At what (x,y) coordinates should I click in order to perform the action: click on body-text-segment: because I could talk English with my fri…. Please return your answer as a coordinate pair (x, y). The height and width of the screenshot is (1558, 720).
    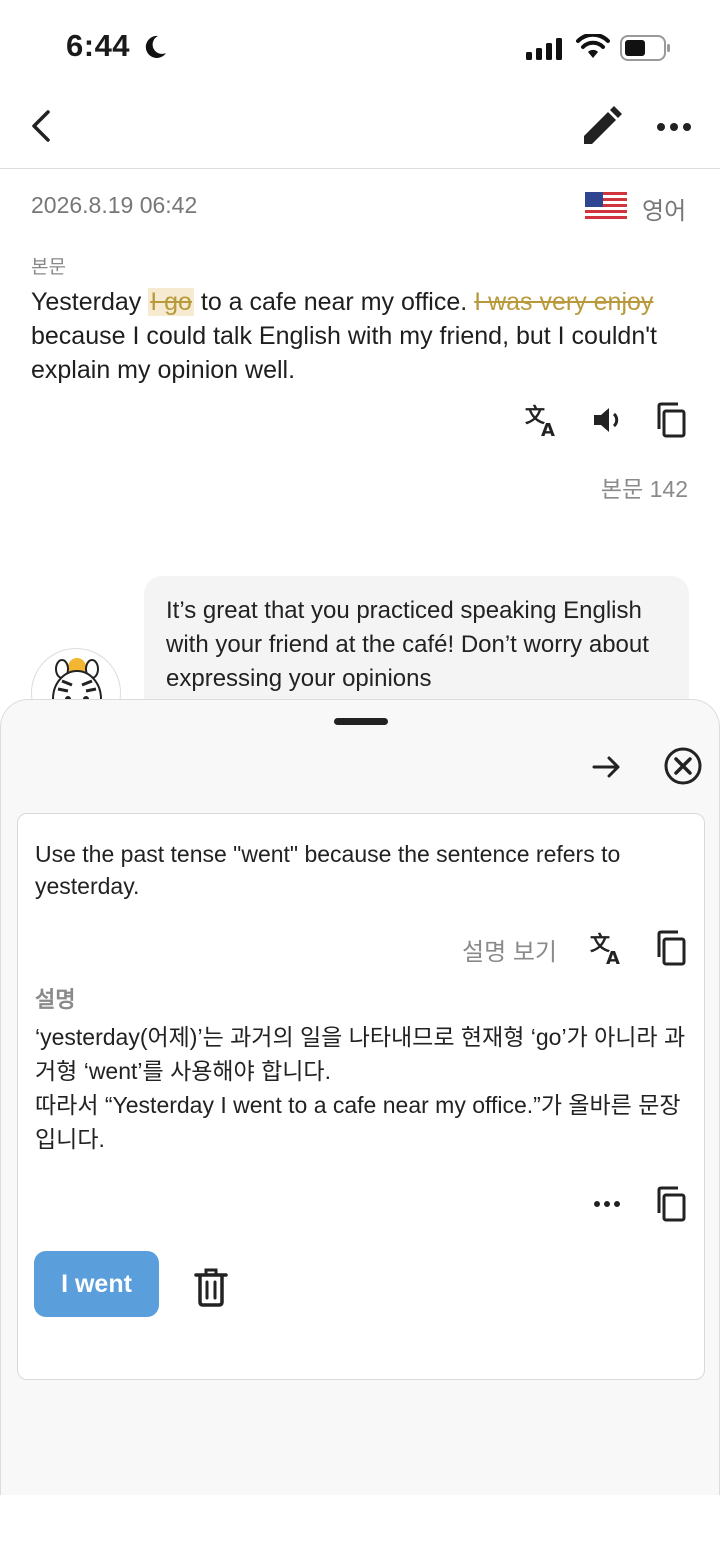
    Looking at the image, I should click on (344, 353).